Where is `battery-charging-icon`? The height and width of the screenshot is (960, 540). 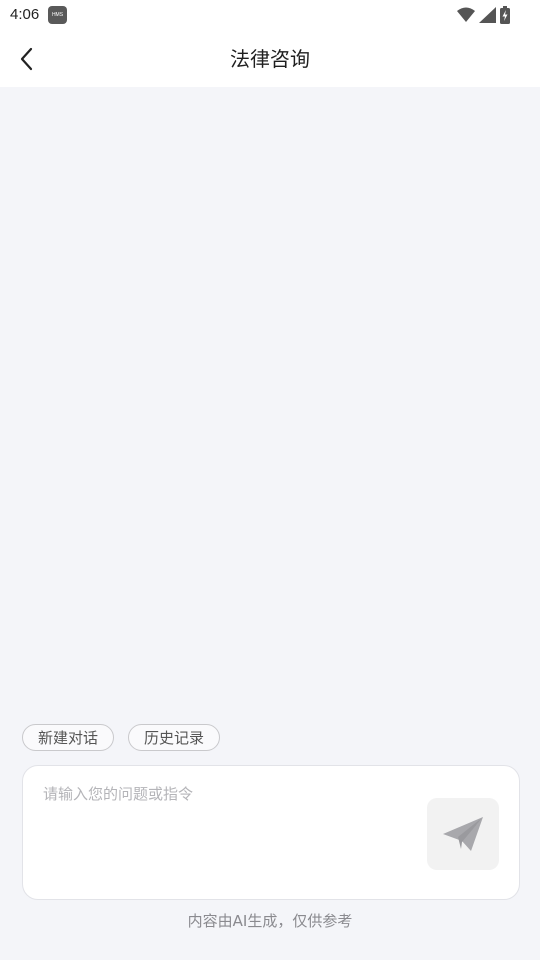 battery-charging-icon is located at coordinates (505, 15).